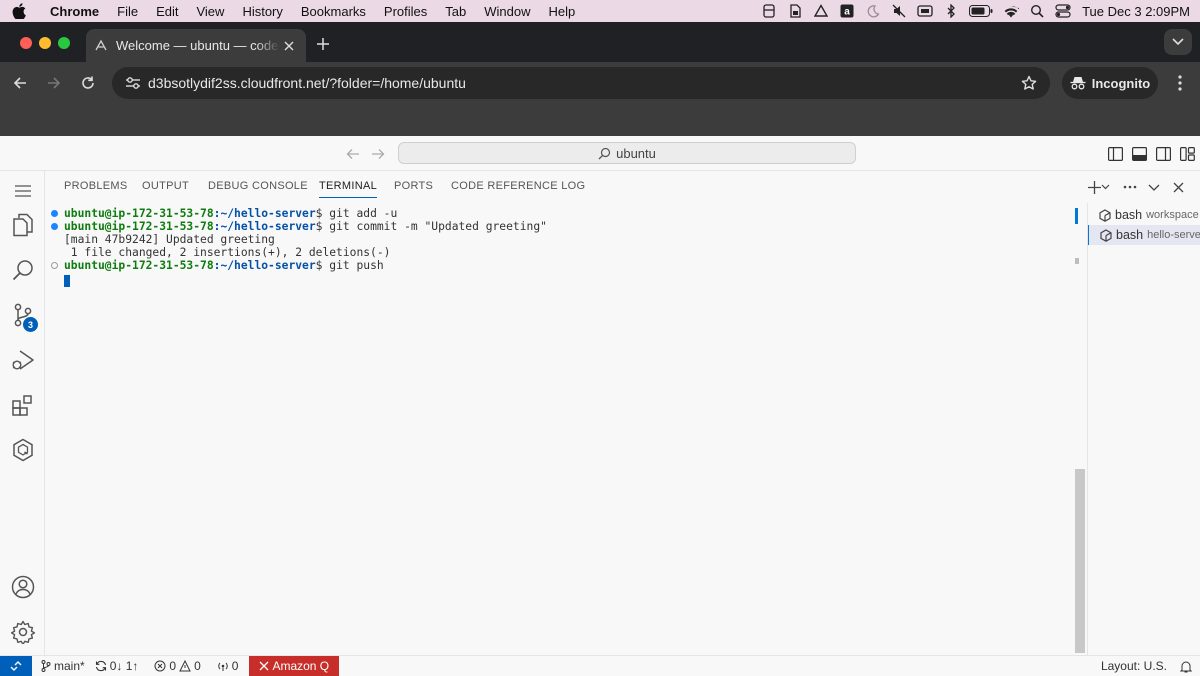 The width and height of the screenshot is (1200, 676). What do you see at coordinates (455, 11) in the screenshot?
I see `menu-tab: Tab` at bounding box center [455, 11].